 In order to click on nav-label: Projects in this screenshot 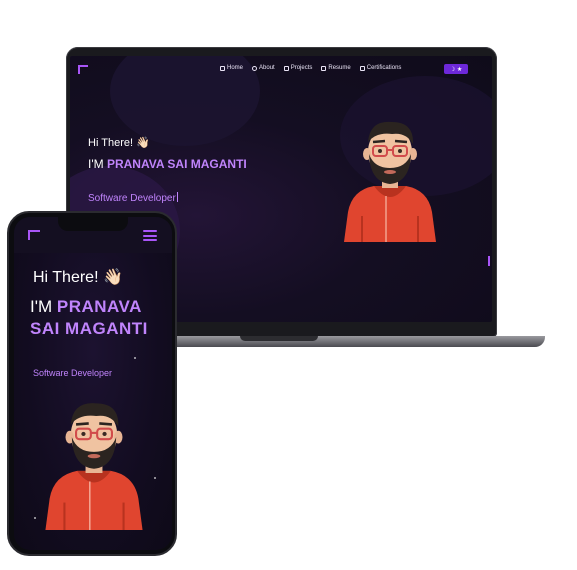, I will do `click(301, 68)`.